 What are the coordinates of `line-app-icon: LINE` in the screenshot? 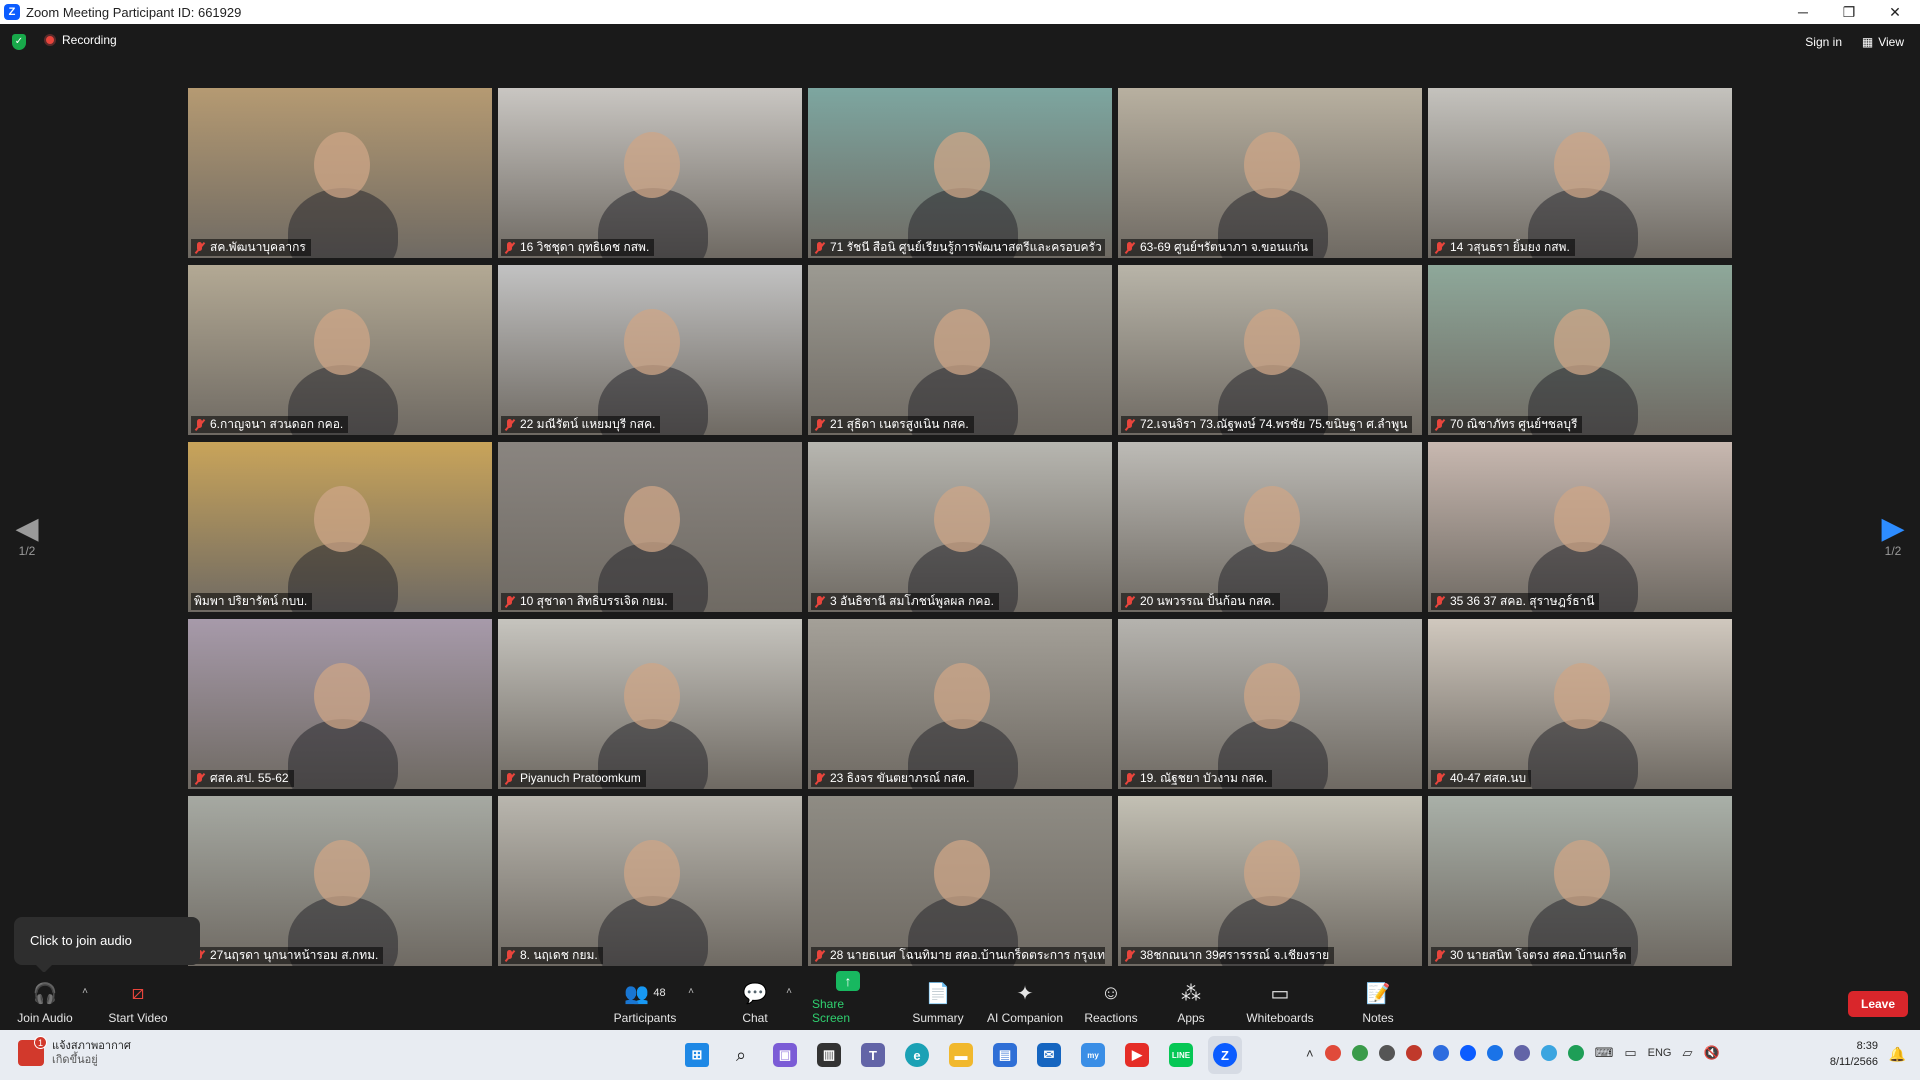 It's located at (1181, 1055).